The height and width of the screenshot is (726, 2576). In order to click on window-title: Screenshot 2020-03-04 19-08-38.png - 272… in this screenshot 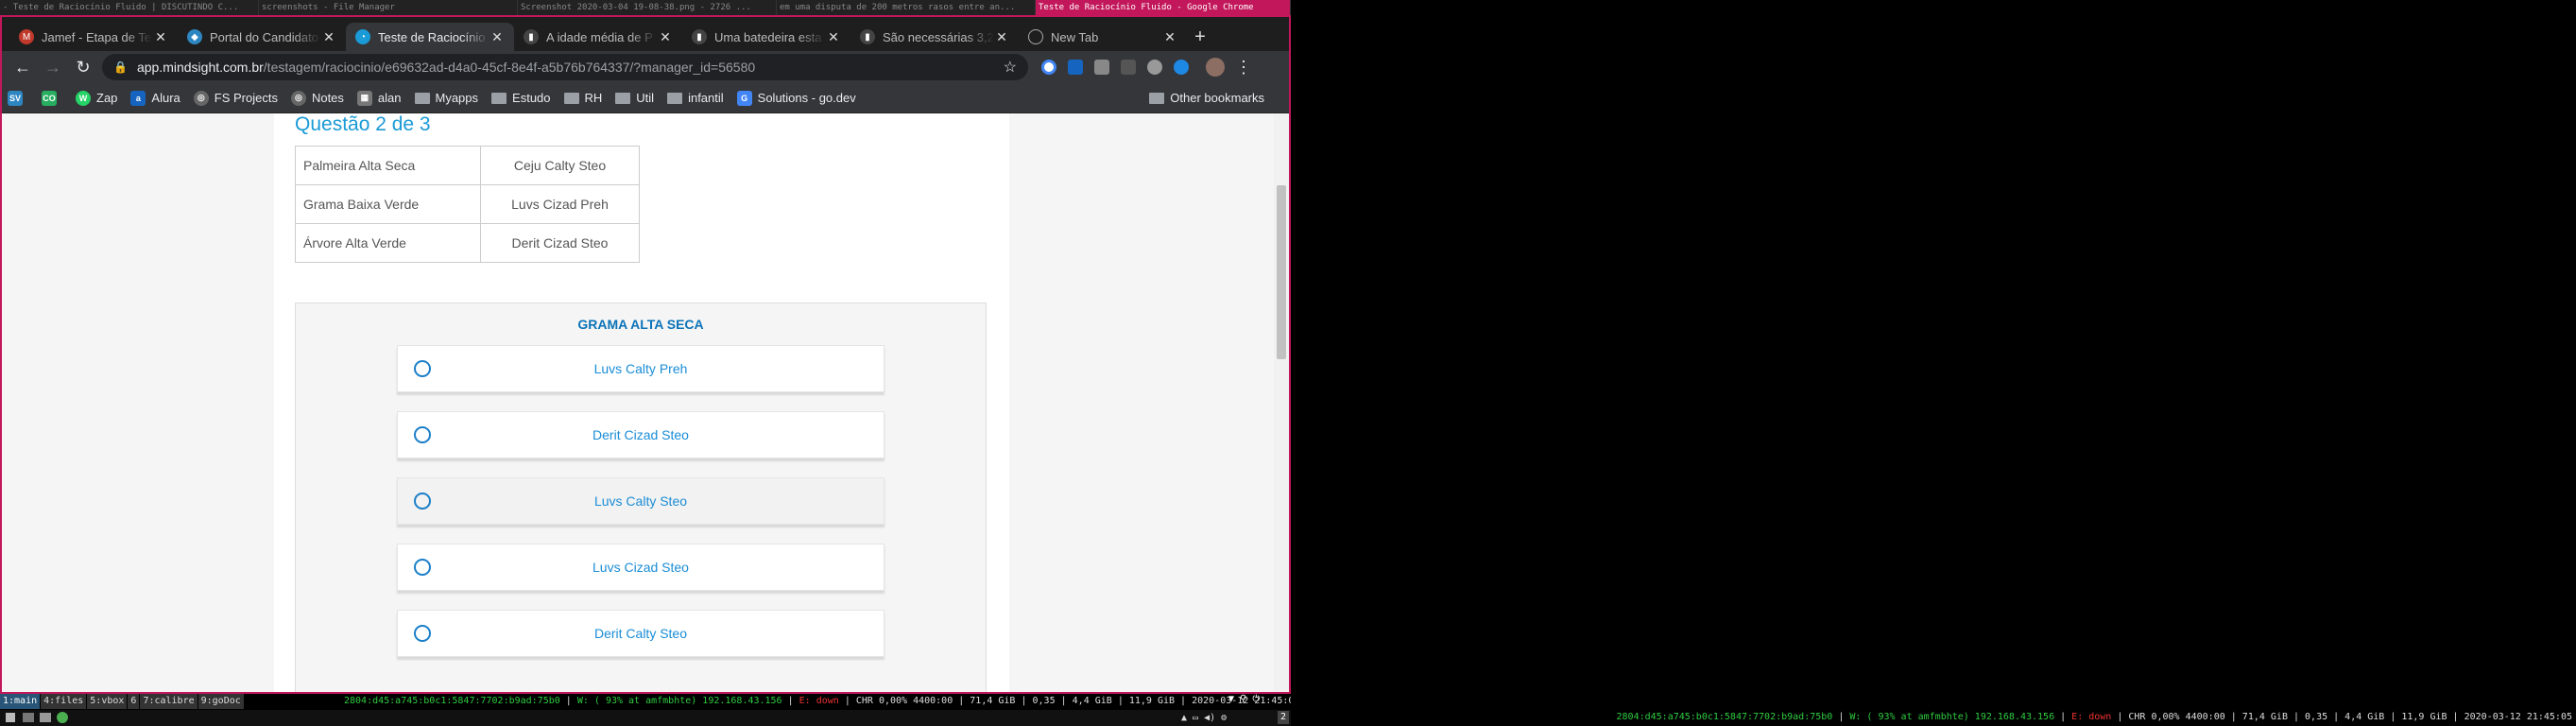, I will do `click(647, 7)`.